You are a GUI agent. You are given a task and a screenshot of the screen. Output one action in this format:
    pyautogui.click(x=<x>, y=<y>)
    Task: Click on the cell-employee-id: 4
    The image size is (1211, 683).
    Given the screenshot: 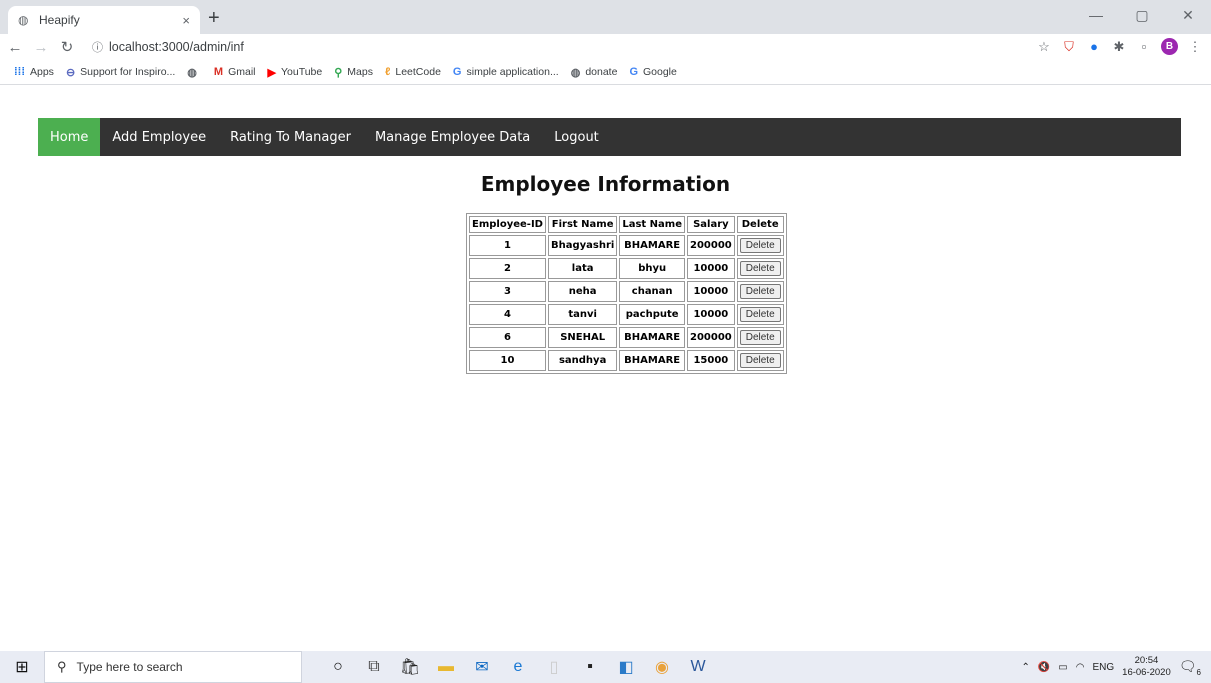 What is the action you would take?
    pyautogui.click(x=507, y=314)
    